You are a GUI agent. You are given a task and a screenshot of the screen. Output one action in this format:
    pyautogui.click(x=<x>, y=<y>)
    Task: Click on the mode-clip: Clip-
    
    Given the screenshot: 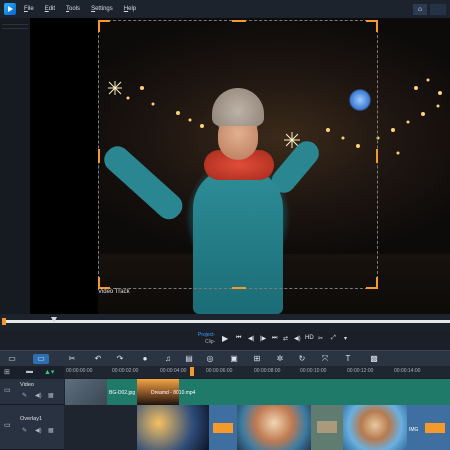 What is the action you would take?
    pyautogui.click(x=206, y=342)
    